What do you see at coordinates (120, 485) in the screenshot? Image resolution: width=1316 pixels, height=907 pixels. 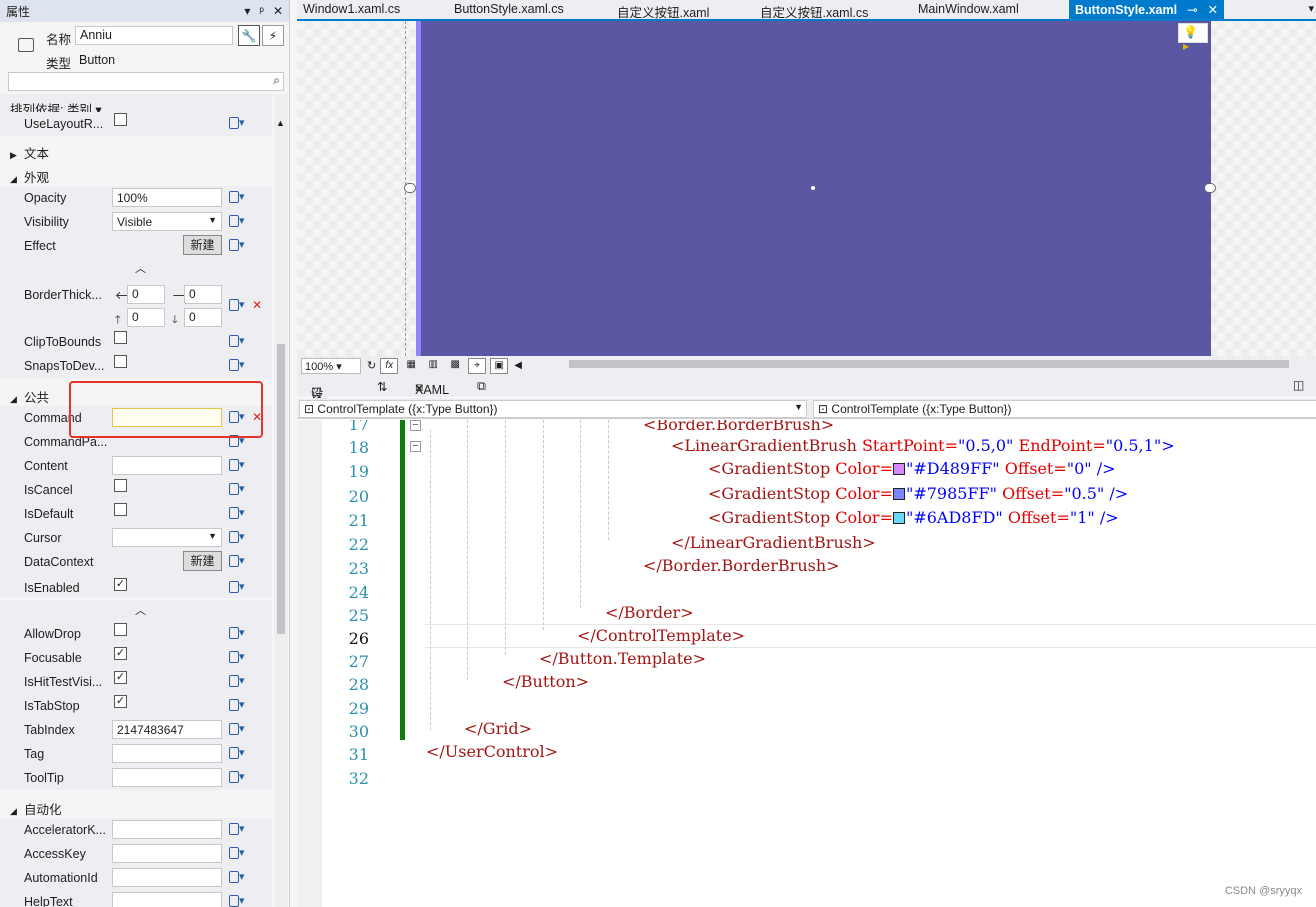 I see `iscancel-checkbox` at bounding box center [120, 485].